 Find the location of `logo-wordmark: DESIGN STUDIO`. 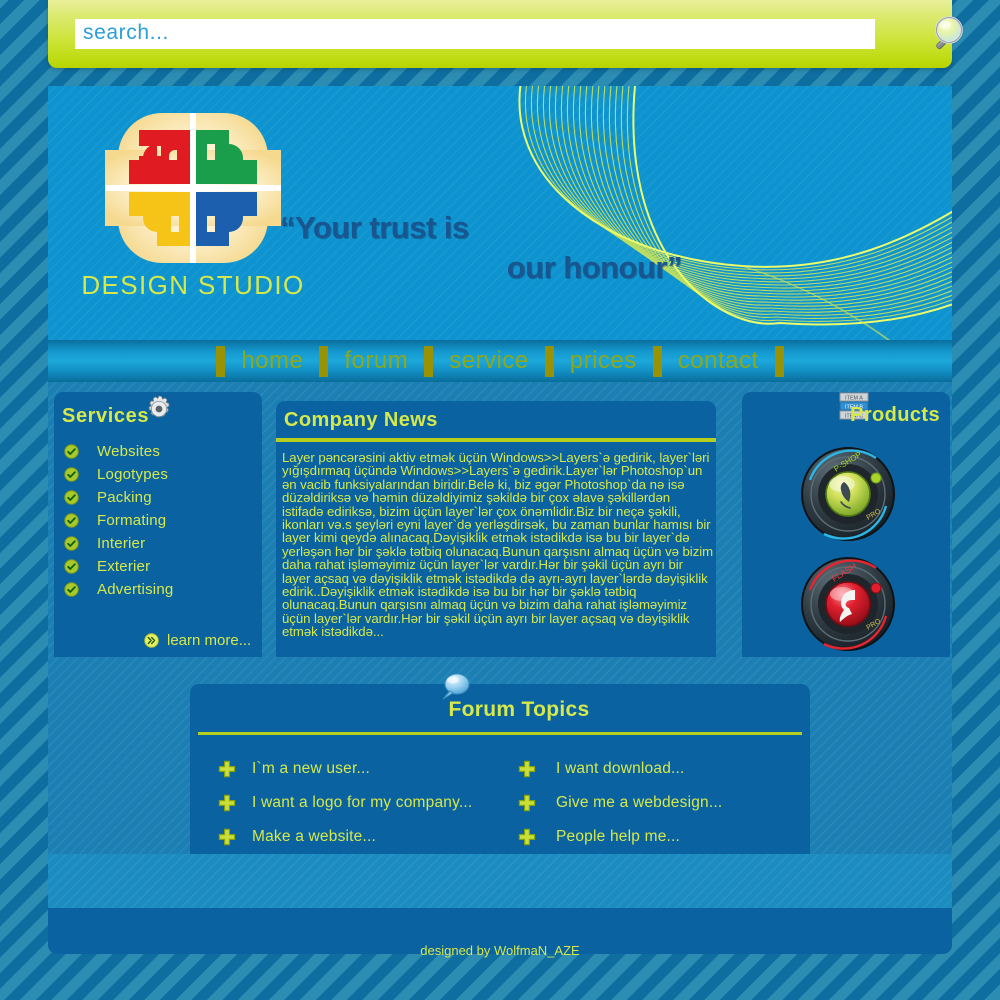

logo-wordmark: DESIGN STUDIO is located at coordinates (193, 285).